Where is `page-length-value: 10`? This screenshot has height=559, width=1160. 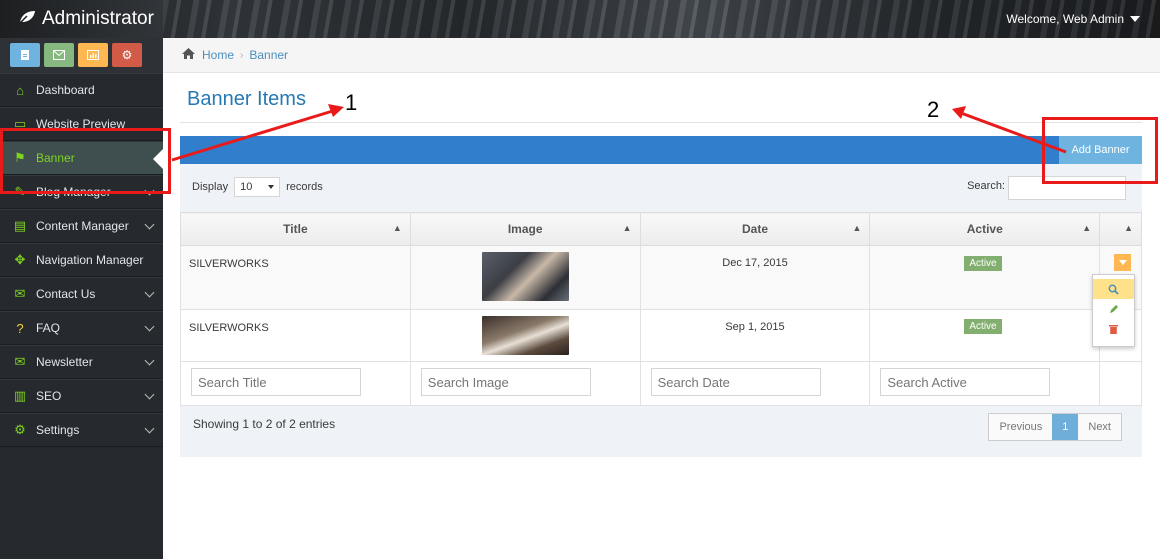 page-length-value: 10 is located at coordinates (246, 187).